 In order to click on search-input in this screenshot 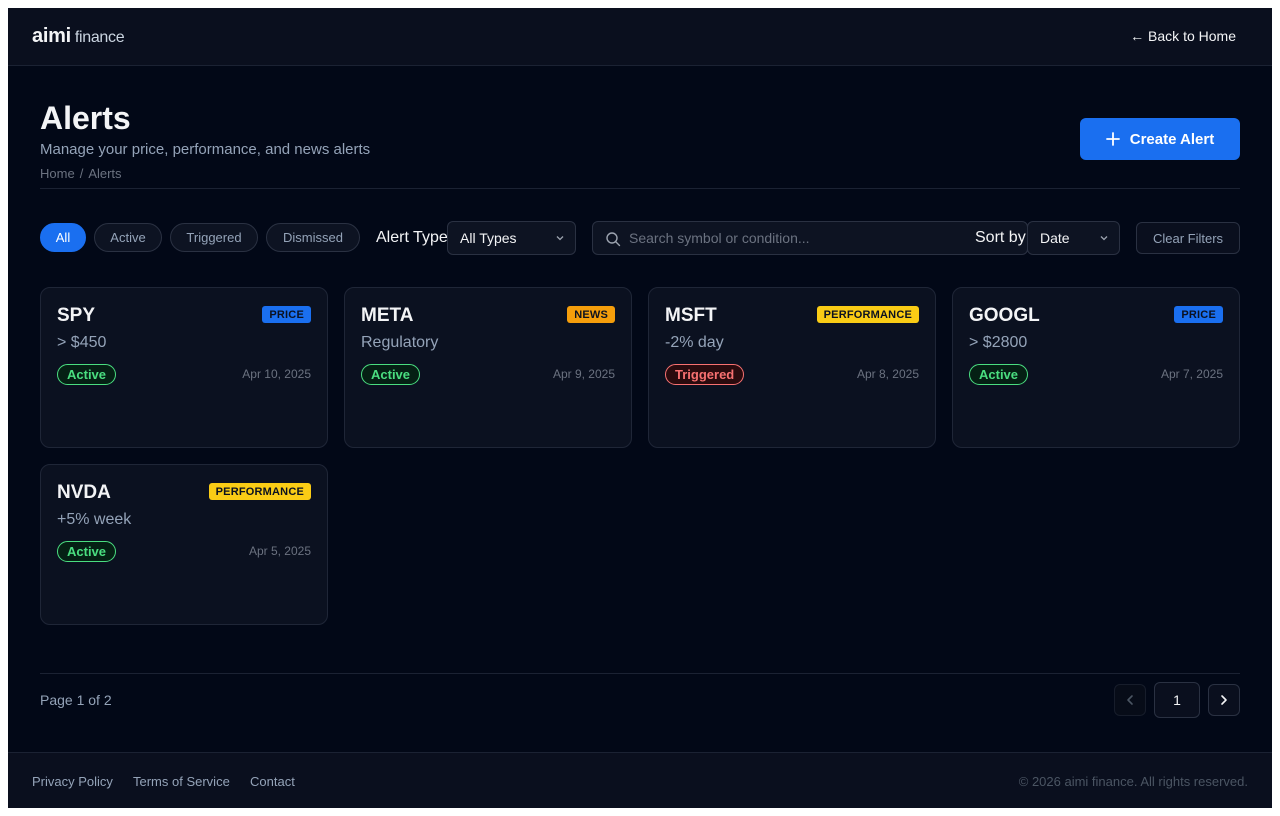, I will do `click(799, 238)`.